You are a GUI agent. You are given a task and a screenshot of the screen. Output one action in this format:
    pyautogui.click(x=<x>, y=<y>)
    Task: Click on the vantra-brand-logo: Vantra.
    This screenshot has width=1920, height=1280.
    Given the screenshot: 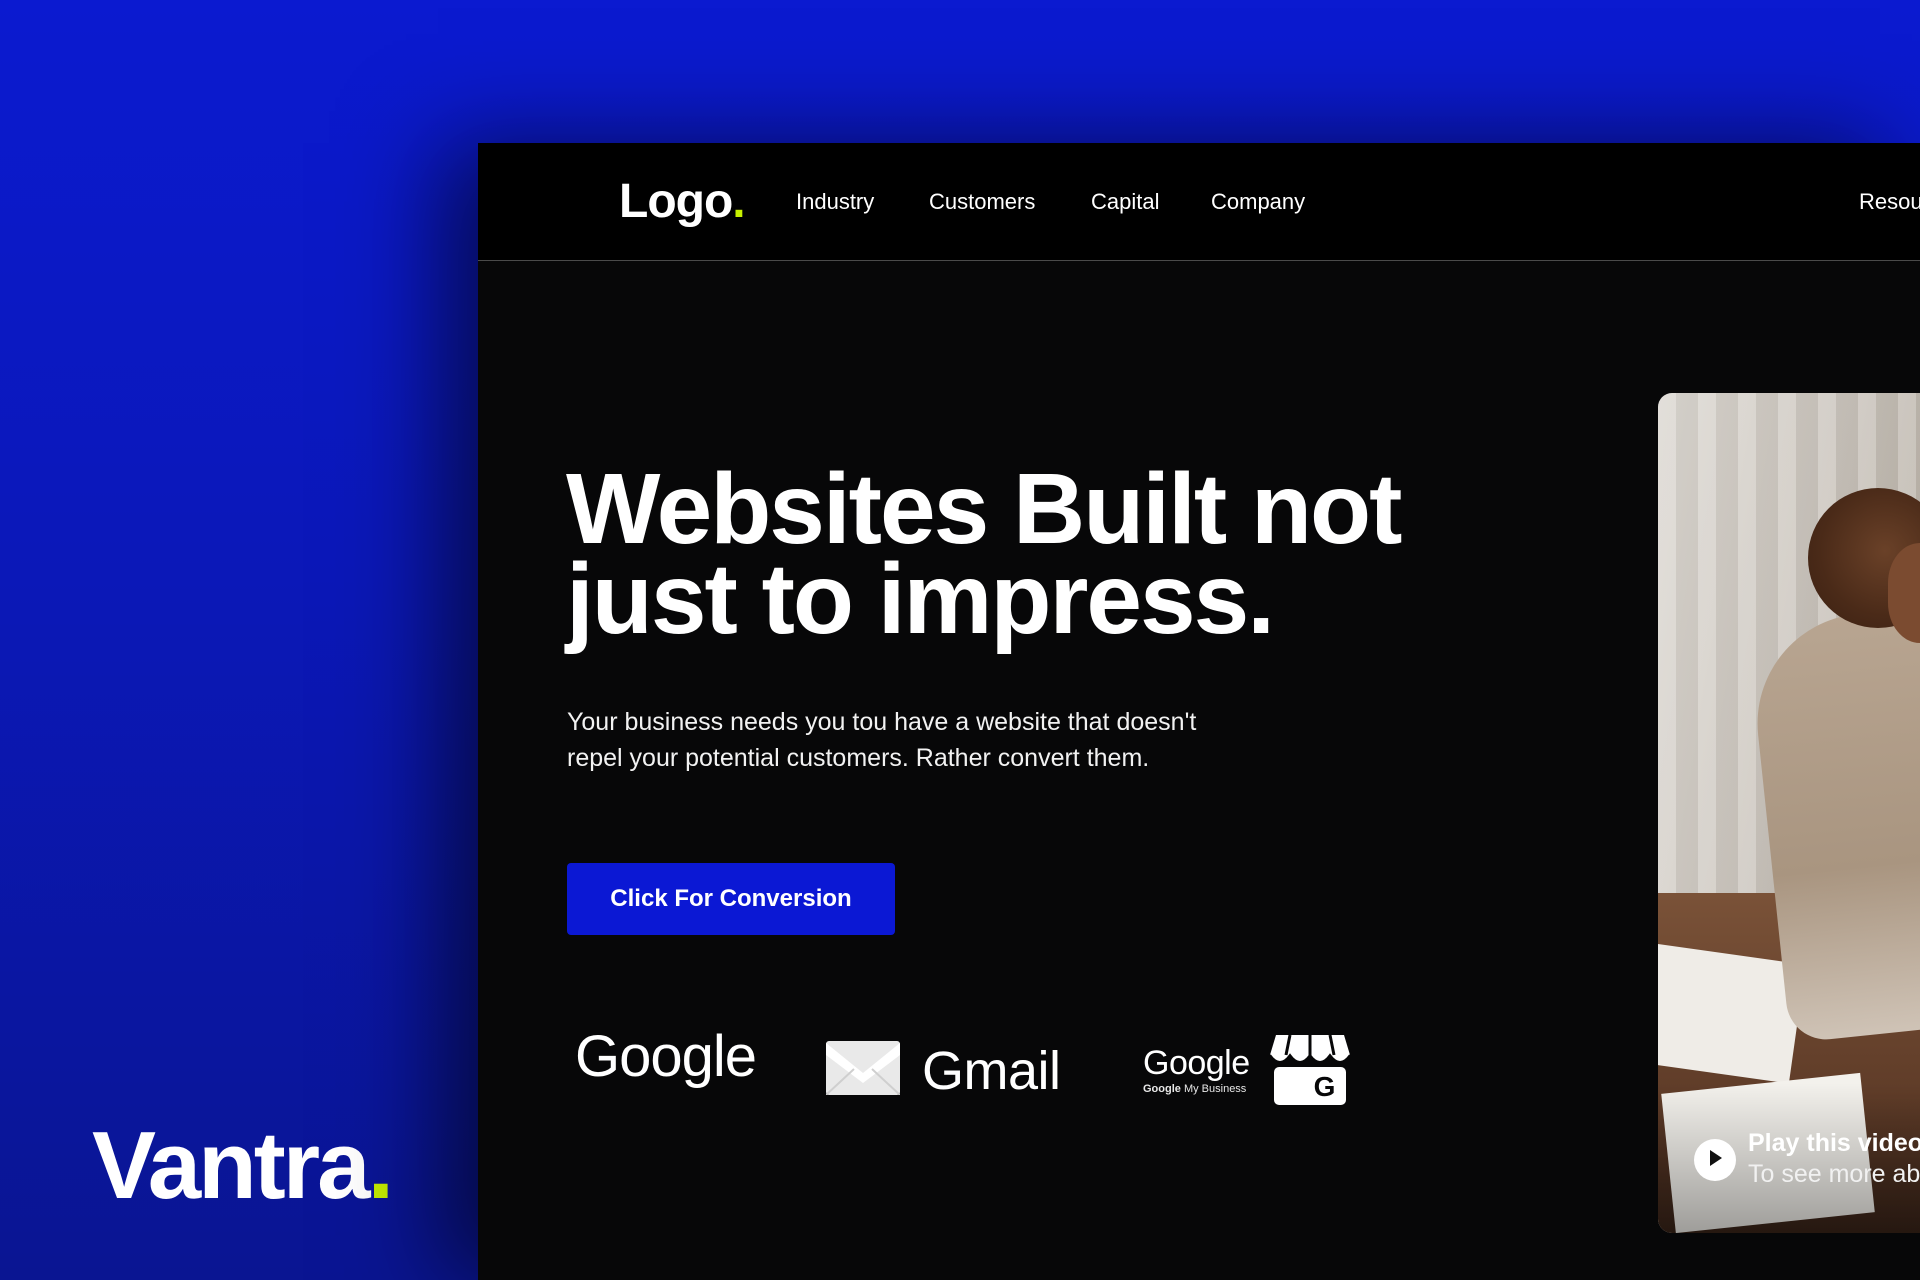 What is the action you would take?
    pyautogui.click(x=243, y=1166)
    